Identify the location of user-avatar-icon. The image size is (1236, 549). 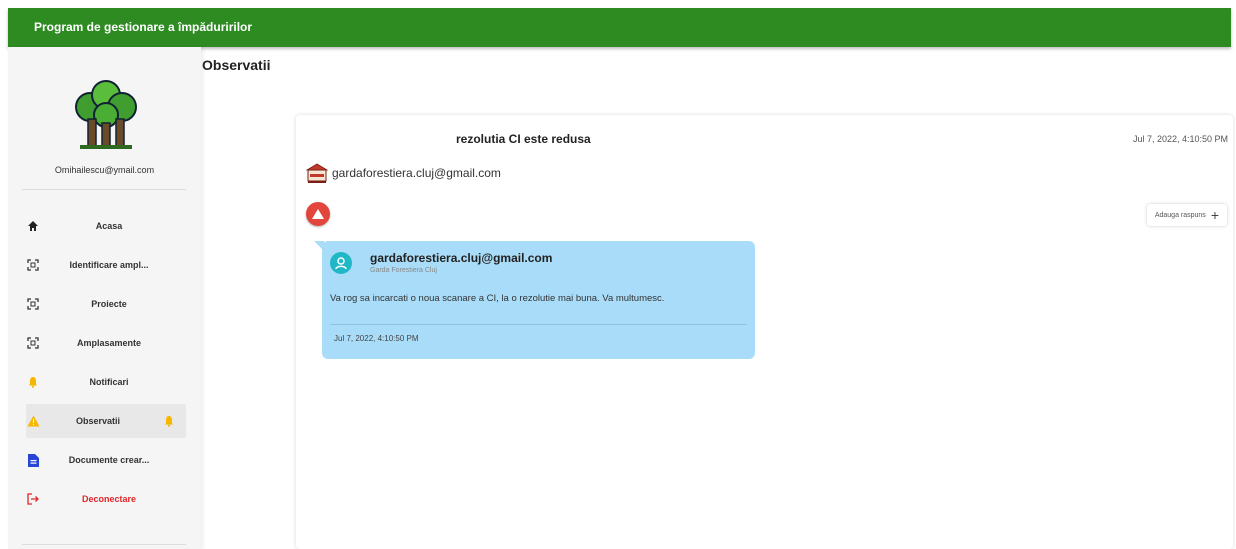
(341, 263).